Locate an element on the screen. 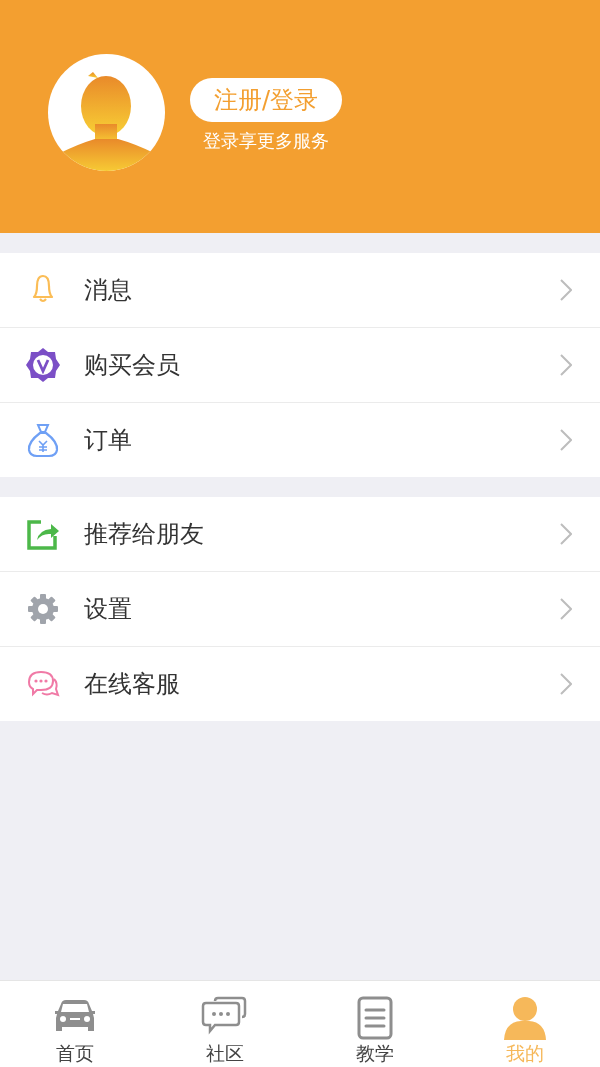 The height and width of the screenshot is (1067, 600). settings-icon is located at coordinates (43, 609).